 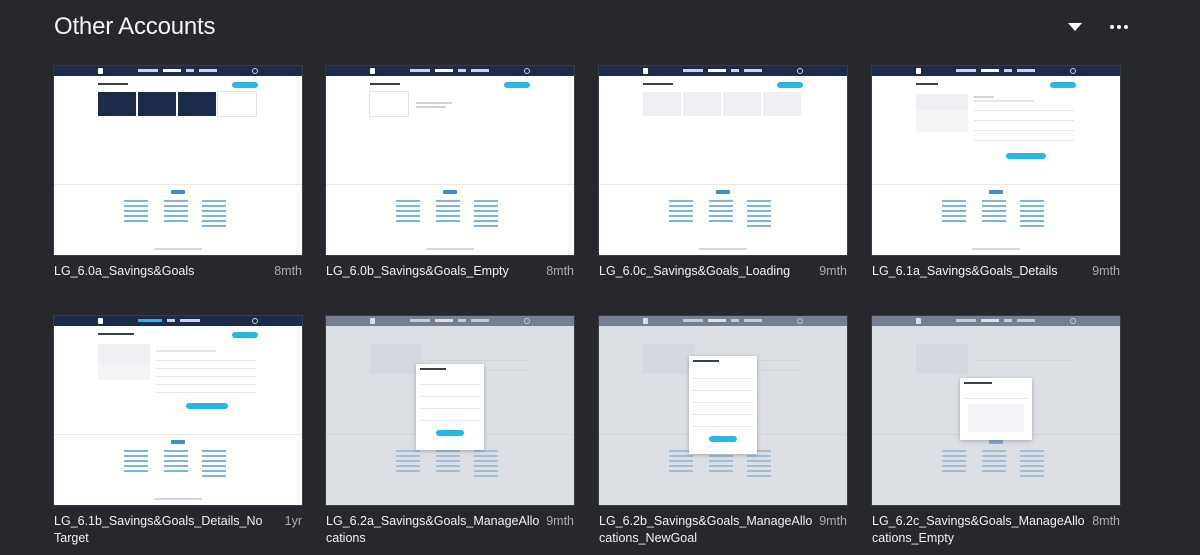 I want to click on file-card: LG_6.0b_Savings&Goals_Empty 8mth, so click(x=450, y=182).